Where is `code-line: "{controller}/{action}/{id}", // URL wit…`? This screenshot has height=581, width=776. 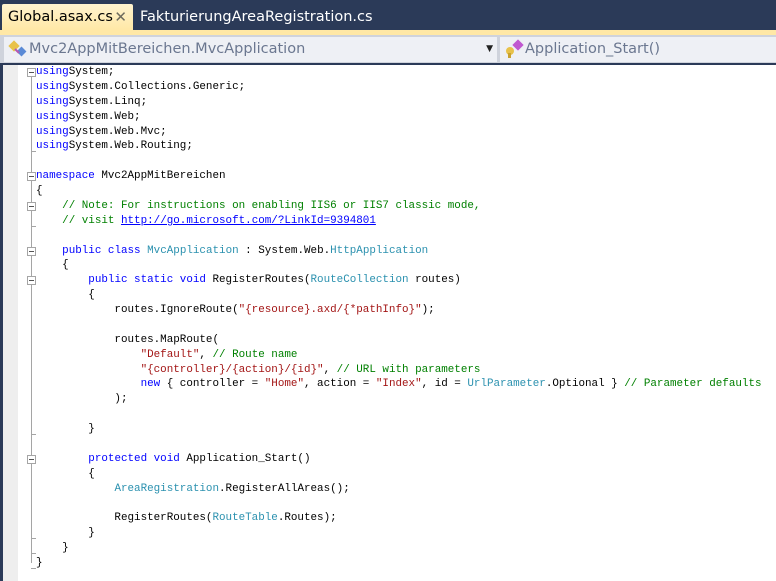
code-line: "{controller}/{action}/{id}", // URL wit… is located at coordinates (399, 370).